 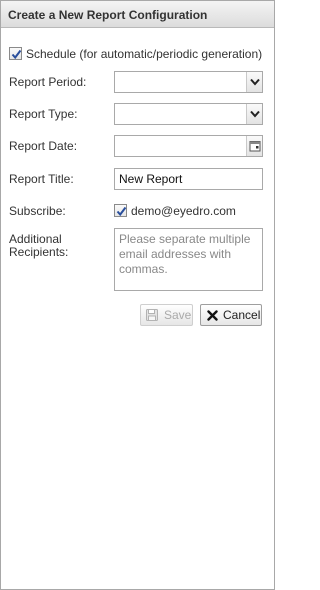 I want to click on floppy-disk-icon, so click(x=152, y=315).